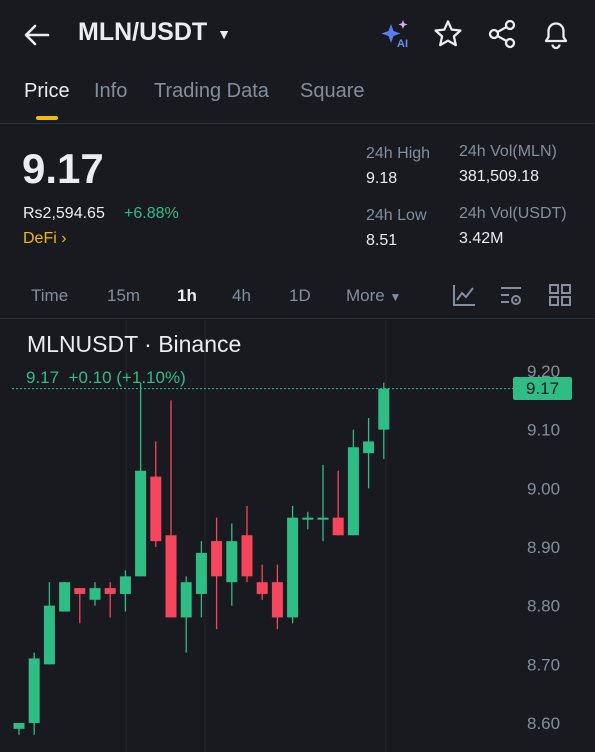  What do you see at coordinates (134, 344) in the screenshot?
I see `chart-title: MLNUSDT · Binance` at bounding box center [134, 344].